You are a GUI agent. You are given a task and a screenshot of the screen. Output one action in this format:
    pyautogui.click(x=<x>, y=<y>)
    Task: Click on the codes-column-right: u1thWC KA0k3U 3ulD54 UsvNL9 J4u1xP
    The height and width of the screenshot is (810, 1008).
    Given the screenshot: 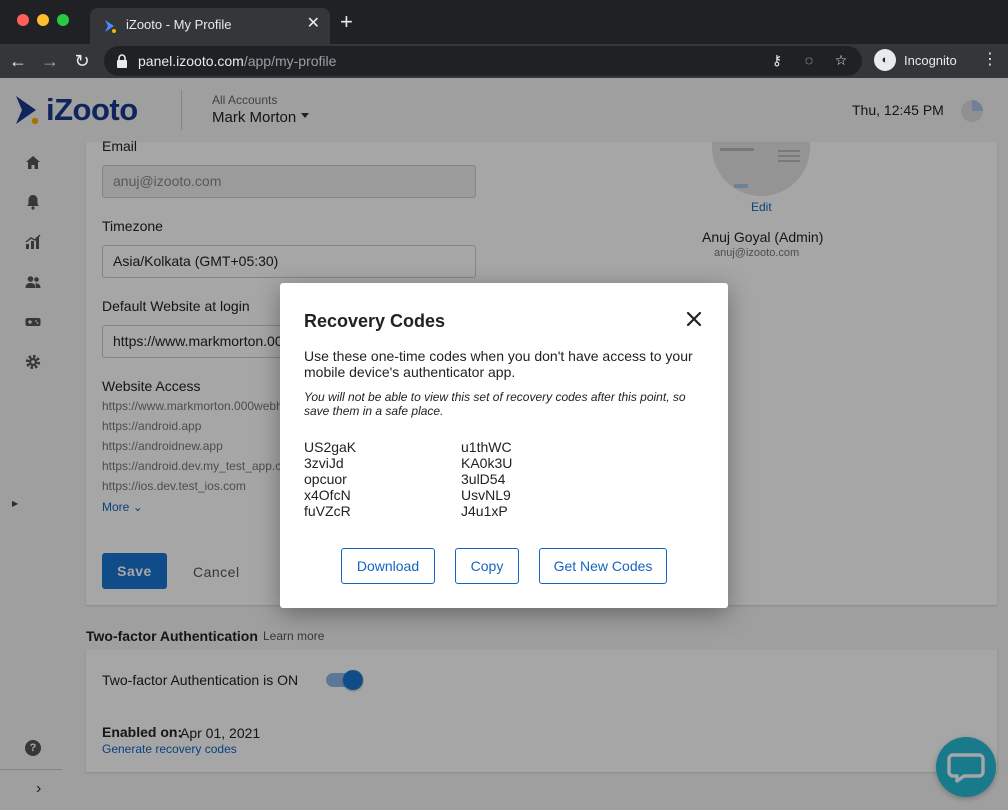 What is the action you would take?
    pyautogui.click(x=486, y=479)
    